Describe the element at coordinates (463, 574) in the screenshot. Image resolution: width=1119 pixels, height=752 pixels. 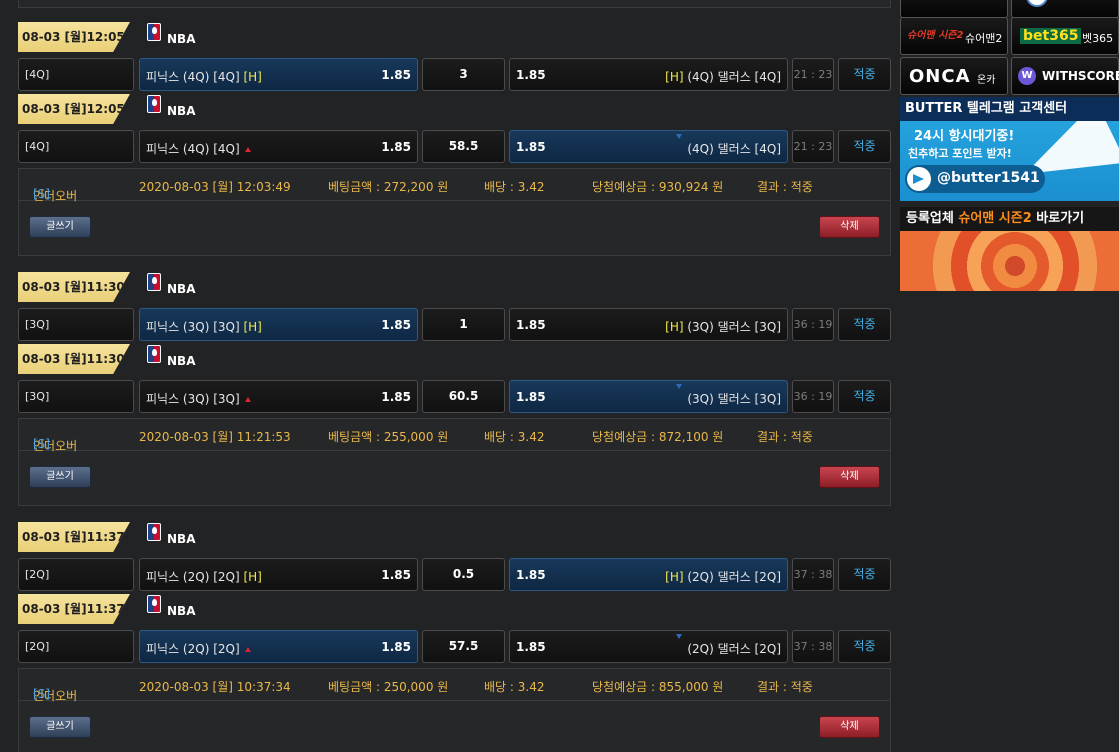
I see `handicap-line: 0.5` at that location.